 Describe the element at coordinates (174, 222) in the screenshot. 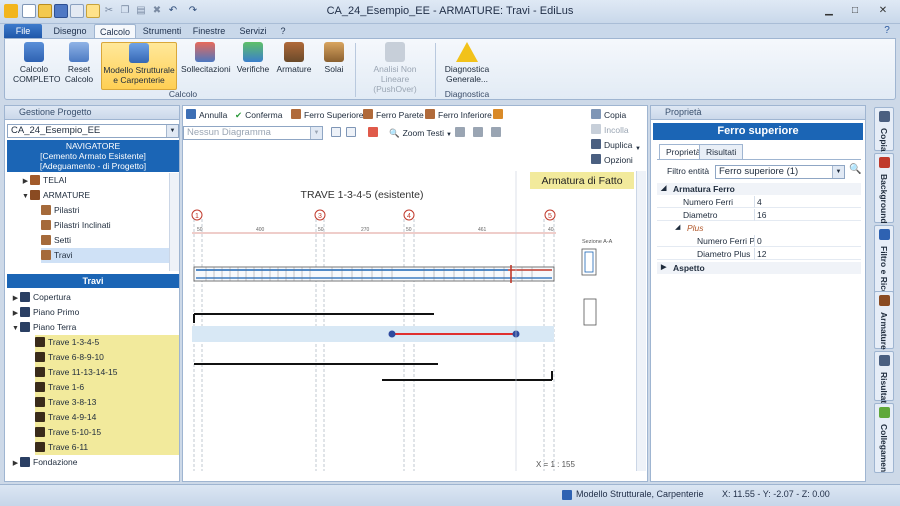

I see `tree-scrollbar` at that location.